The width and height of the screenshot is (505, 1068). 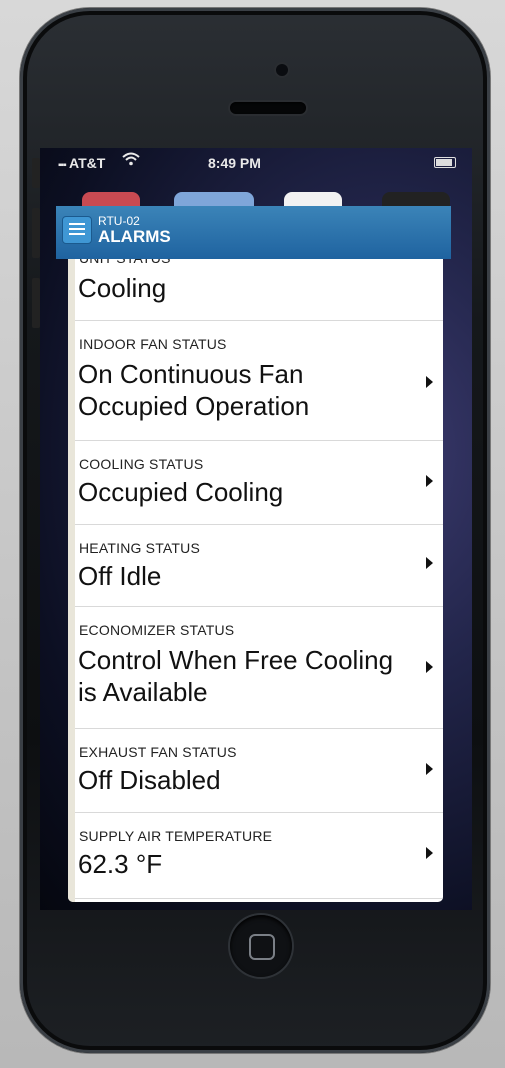 I want to click on wifi-icon-glyph, so click(x=131, y=159).